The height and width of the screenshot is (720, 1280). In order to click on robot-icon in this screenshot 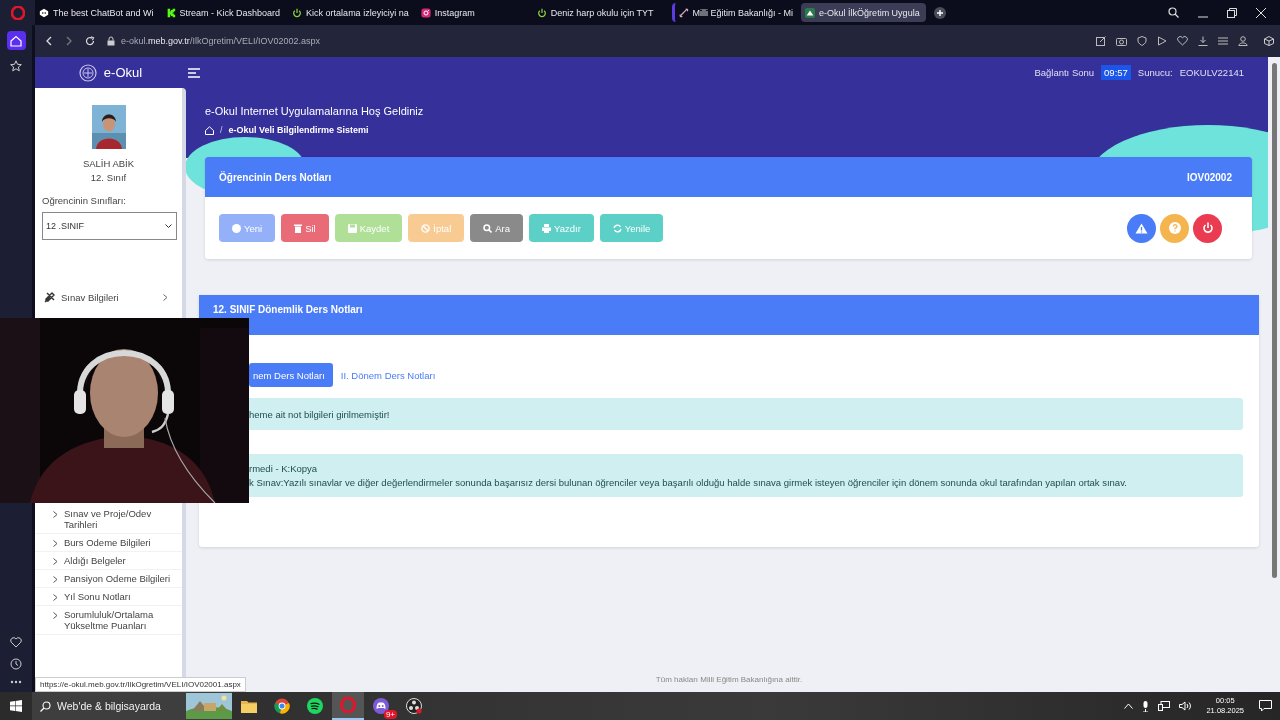, I will do `click(44, 12)`.